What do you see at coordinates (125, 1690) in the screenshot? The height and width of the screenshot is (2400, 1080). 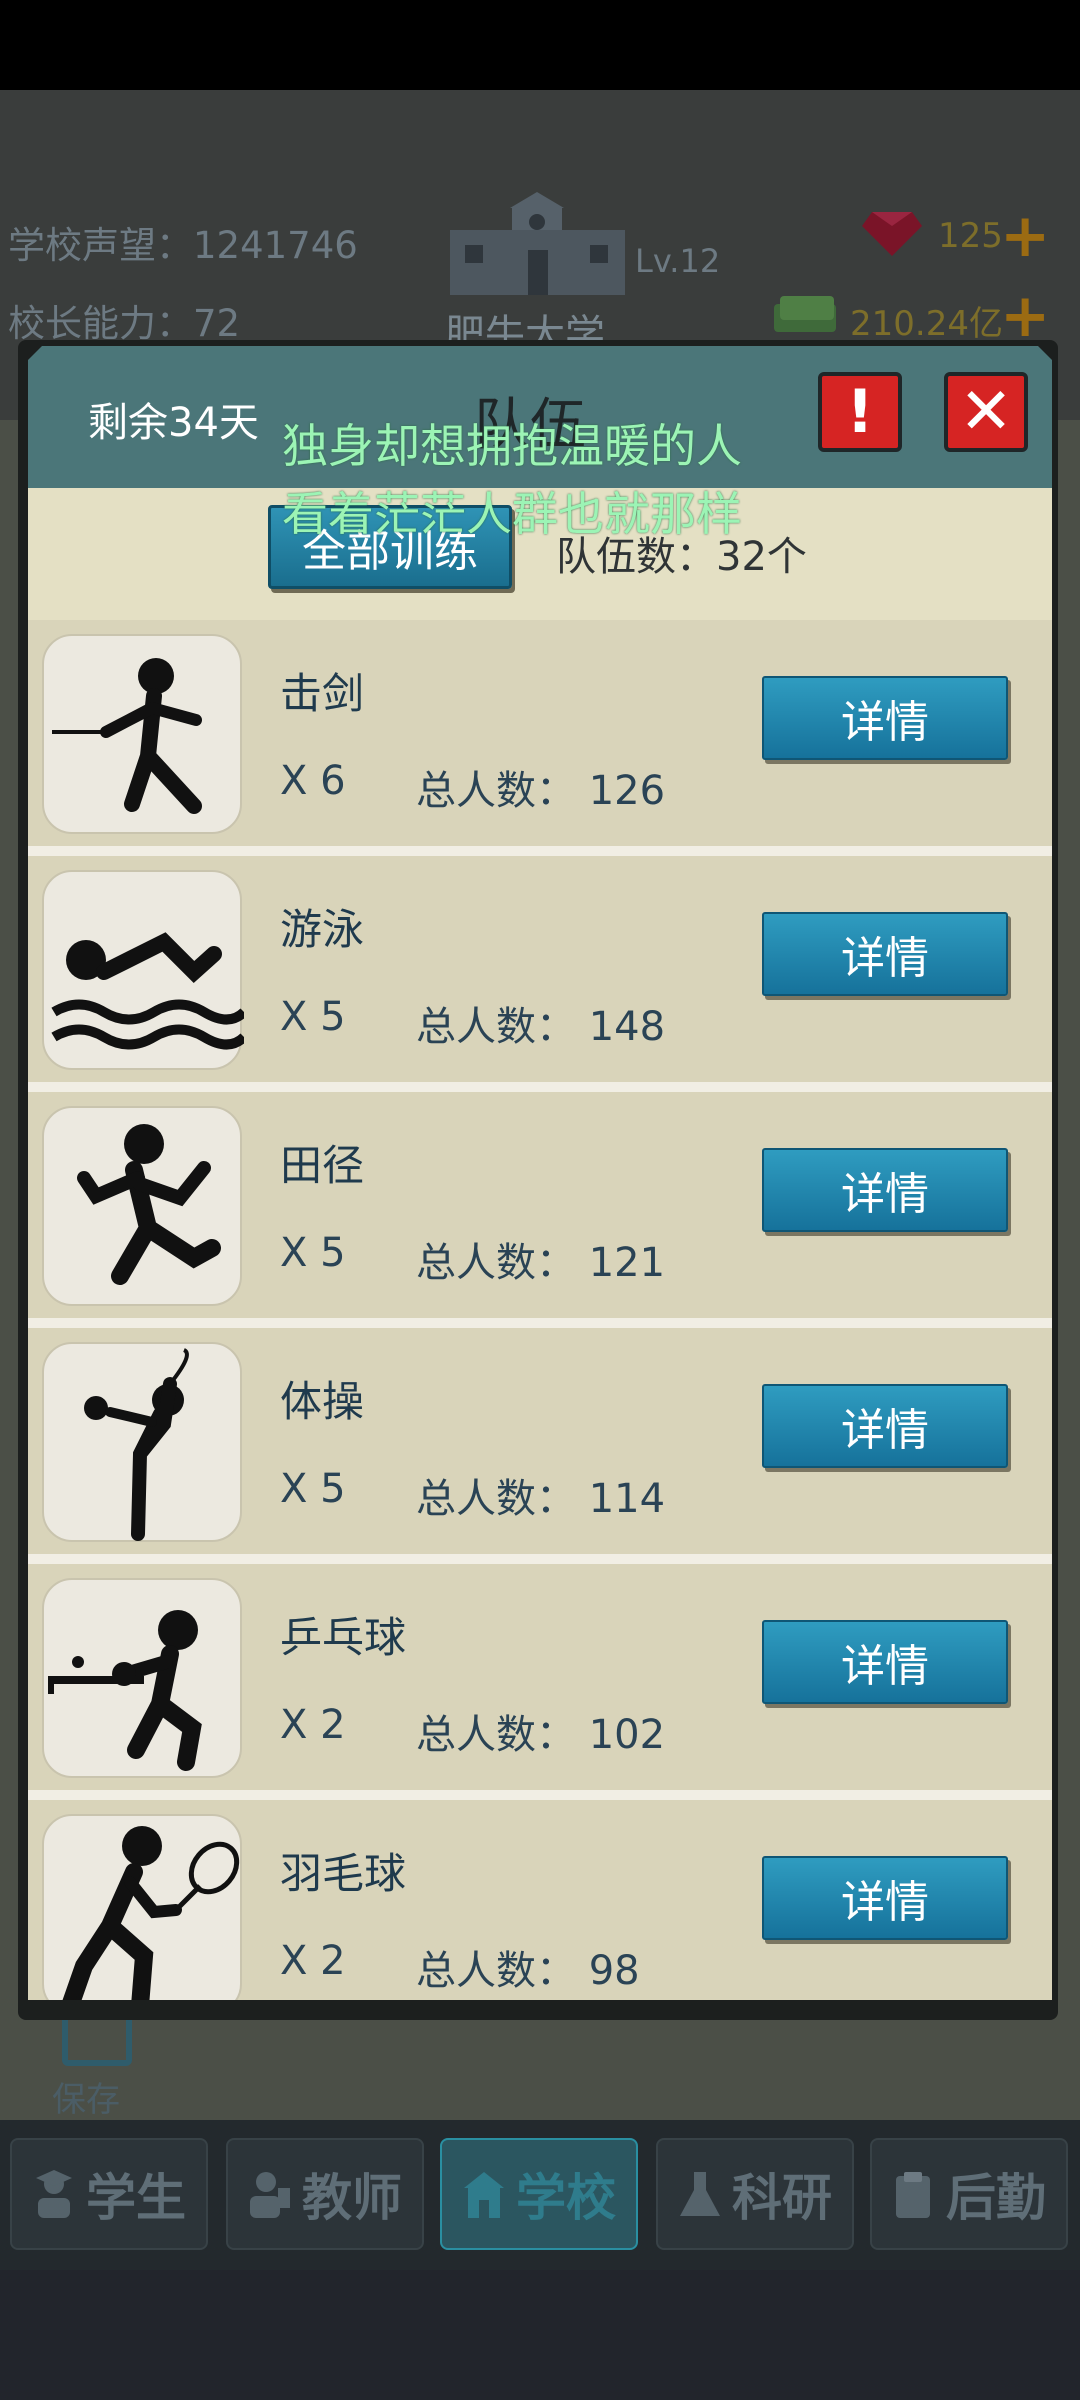 I see `table-tennis-icon` at bounding box center [125, 1690].